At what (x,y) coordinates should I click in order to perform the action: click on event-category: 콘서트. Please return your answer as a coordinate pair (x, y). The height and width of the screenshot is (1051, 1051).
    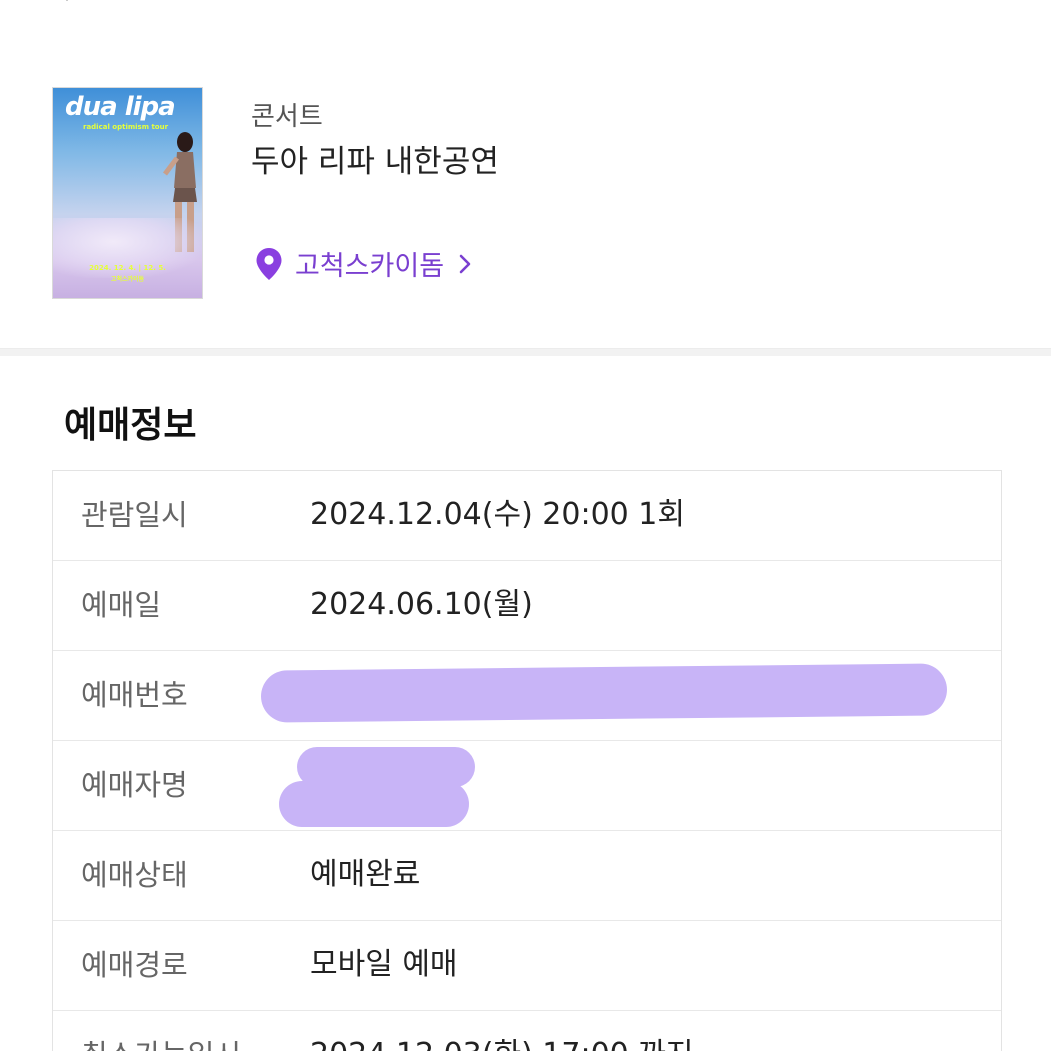
    Looking at the image, I should click on (287, 117).